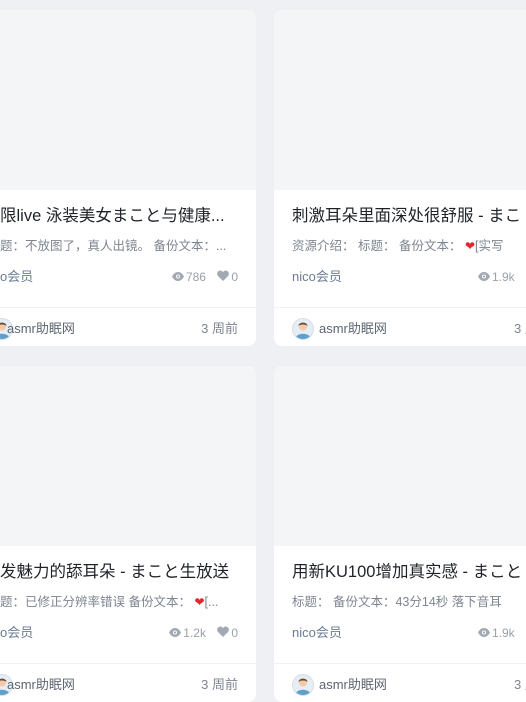 This screenshot has height=702, width=526. Describe the element at coordinates (128, 633) in the screenshot. I see `post-meta: o会员 1.2k 0` at that location.